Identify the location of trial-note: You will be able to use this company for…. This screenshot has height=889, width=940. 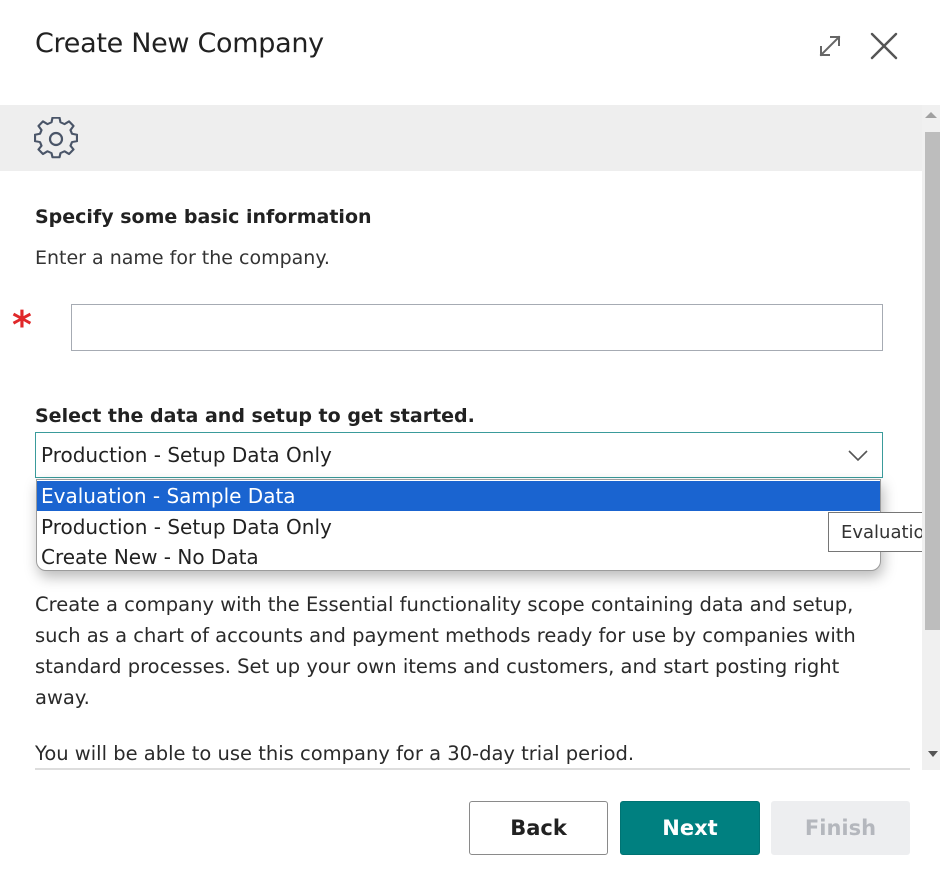
(335, 753).